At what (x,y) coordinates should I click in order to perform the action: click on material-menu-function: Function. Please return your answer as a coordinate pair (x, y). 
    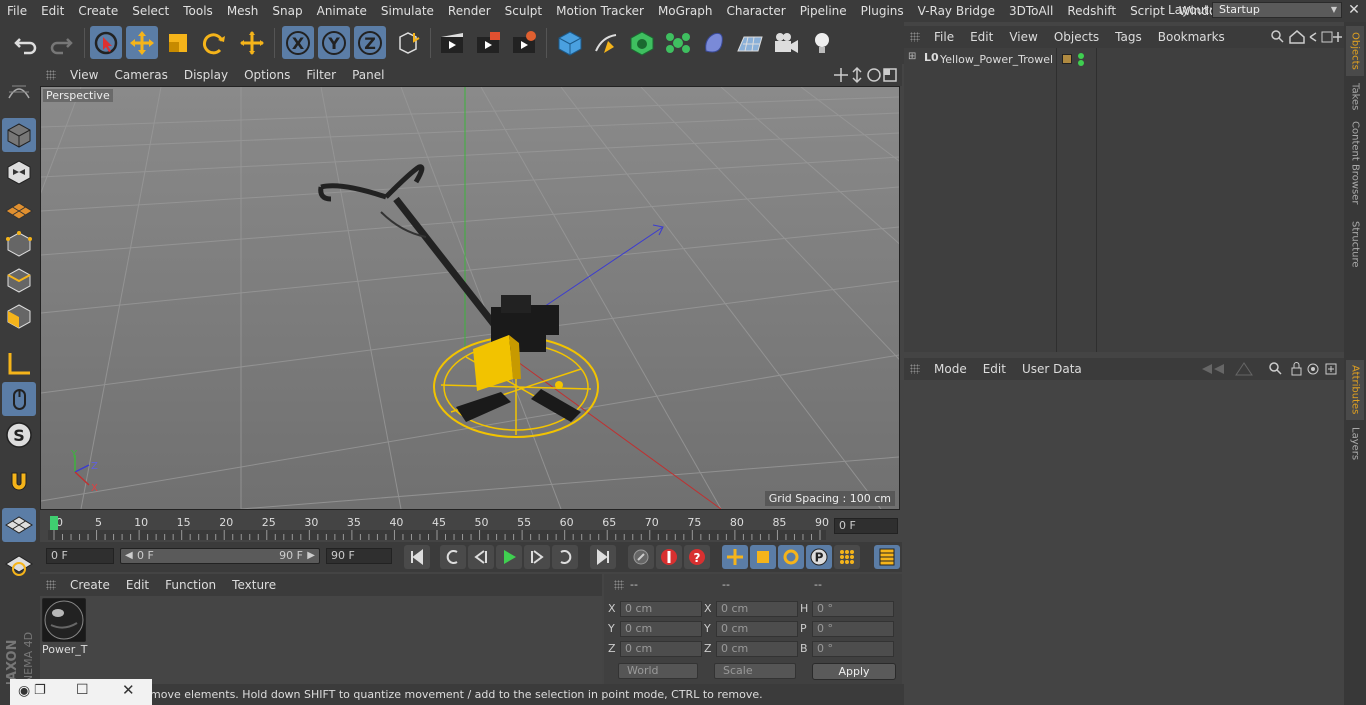
    Looking at the image, I should click on (190, 585).